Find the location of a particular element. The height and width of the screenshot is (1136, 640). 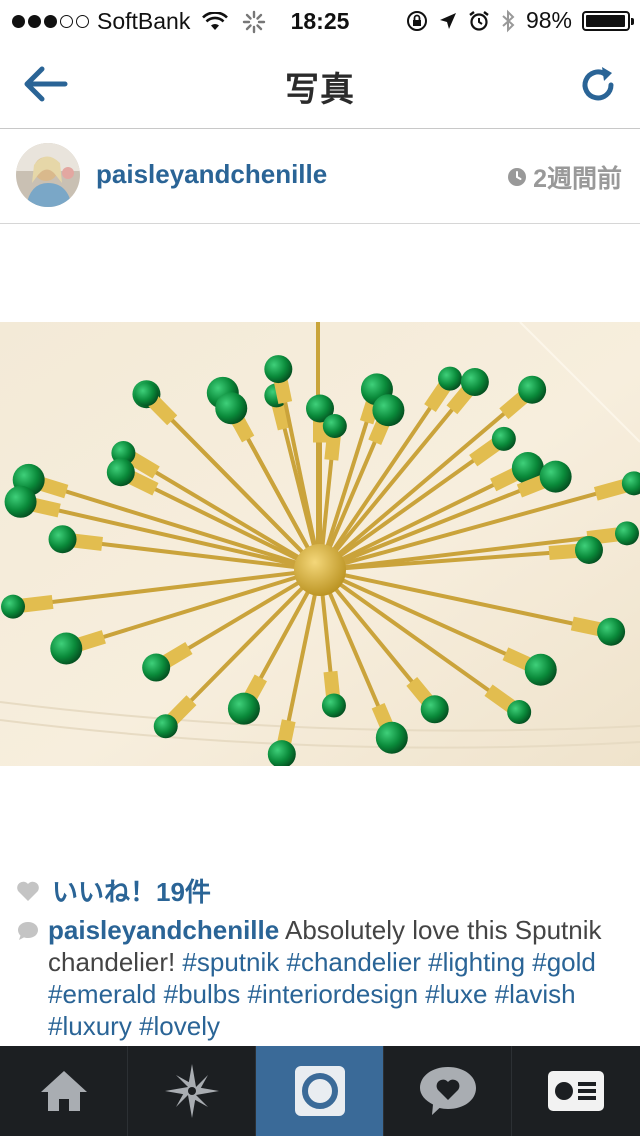

hashtag-link: #lighting is located at coordinates (476, 962).